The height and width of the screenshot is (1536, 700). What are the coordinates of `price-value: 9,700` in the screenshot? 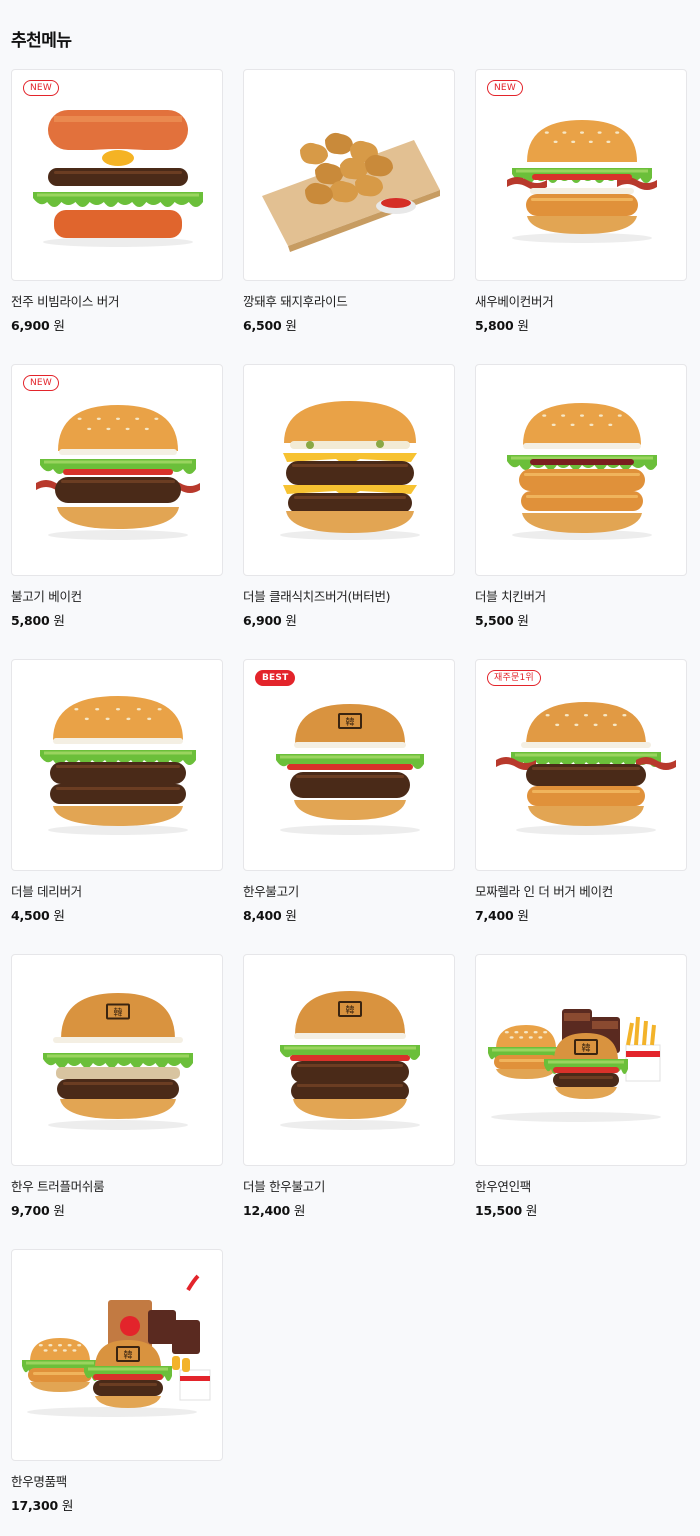 It's located at (30, 1210).